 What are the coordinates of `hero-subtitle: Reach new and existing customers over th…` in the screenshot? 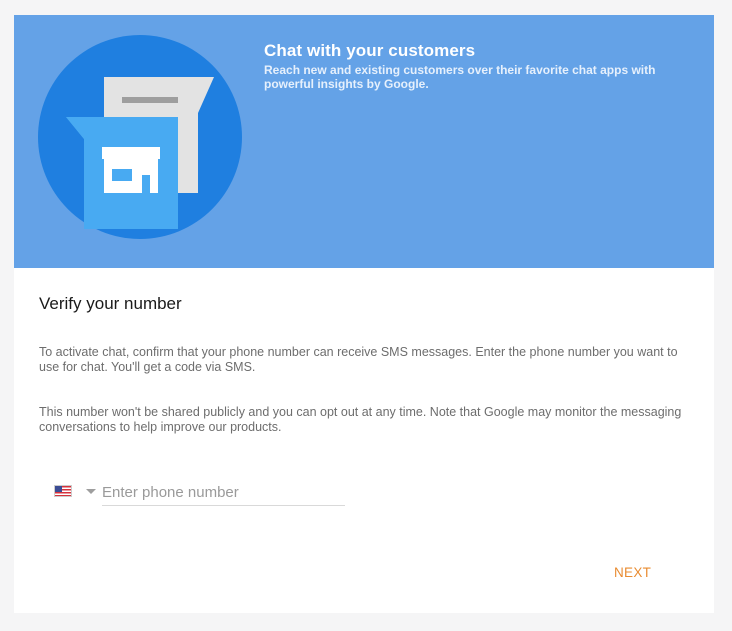 It's located at (460, 77).